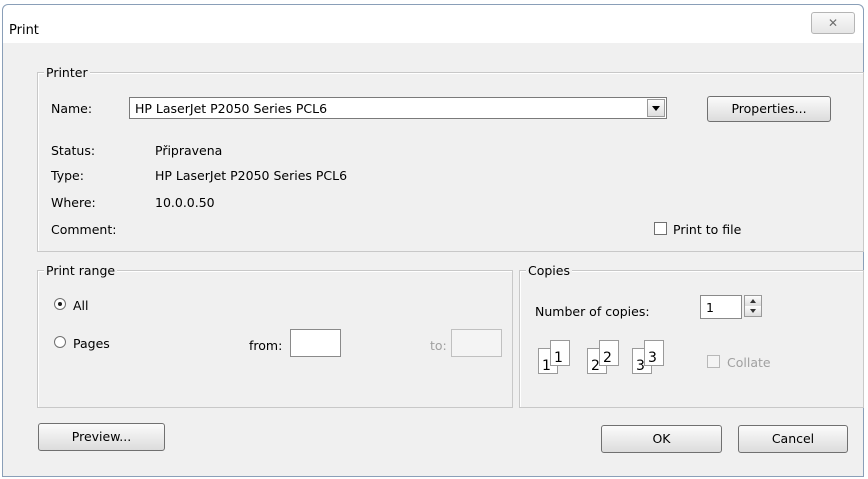 The height and width of the screenshot is (479, 868). What do you see at coordinates (251, 175) in the screenshot?
I see `type-value: HP LaserJet P2050 Series PCL6` at bounding box center [251, 175].